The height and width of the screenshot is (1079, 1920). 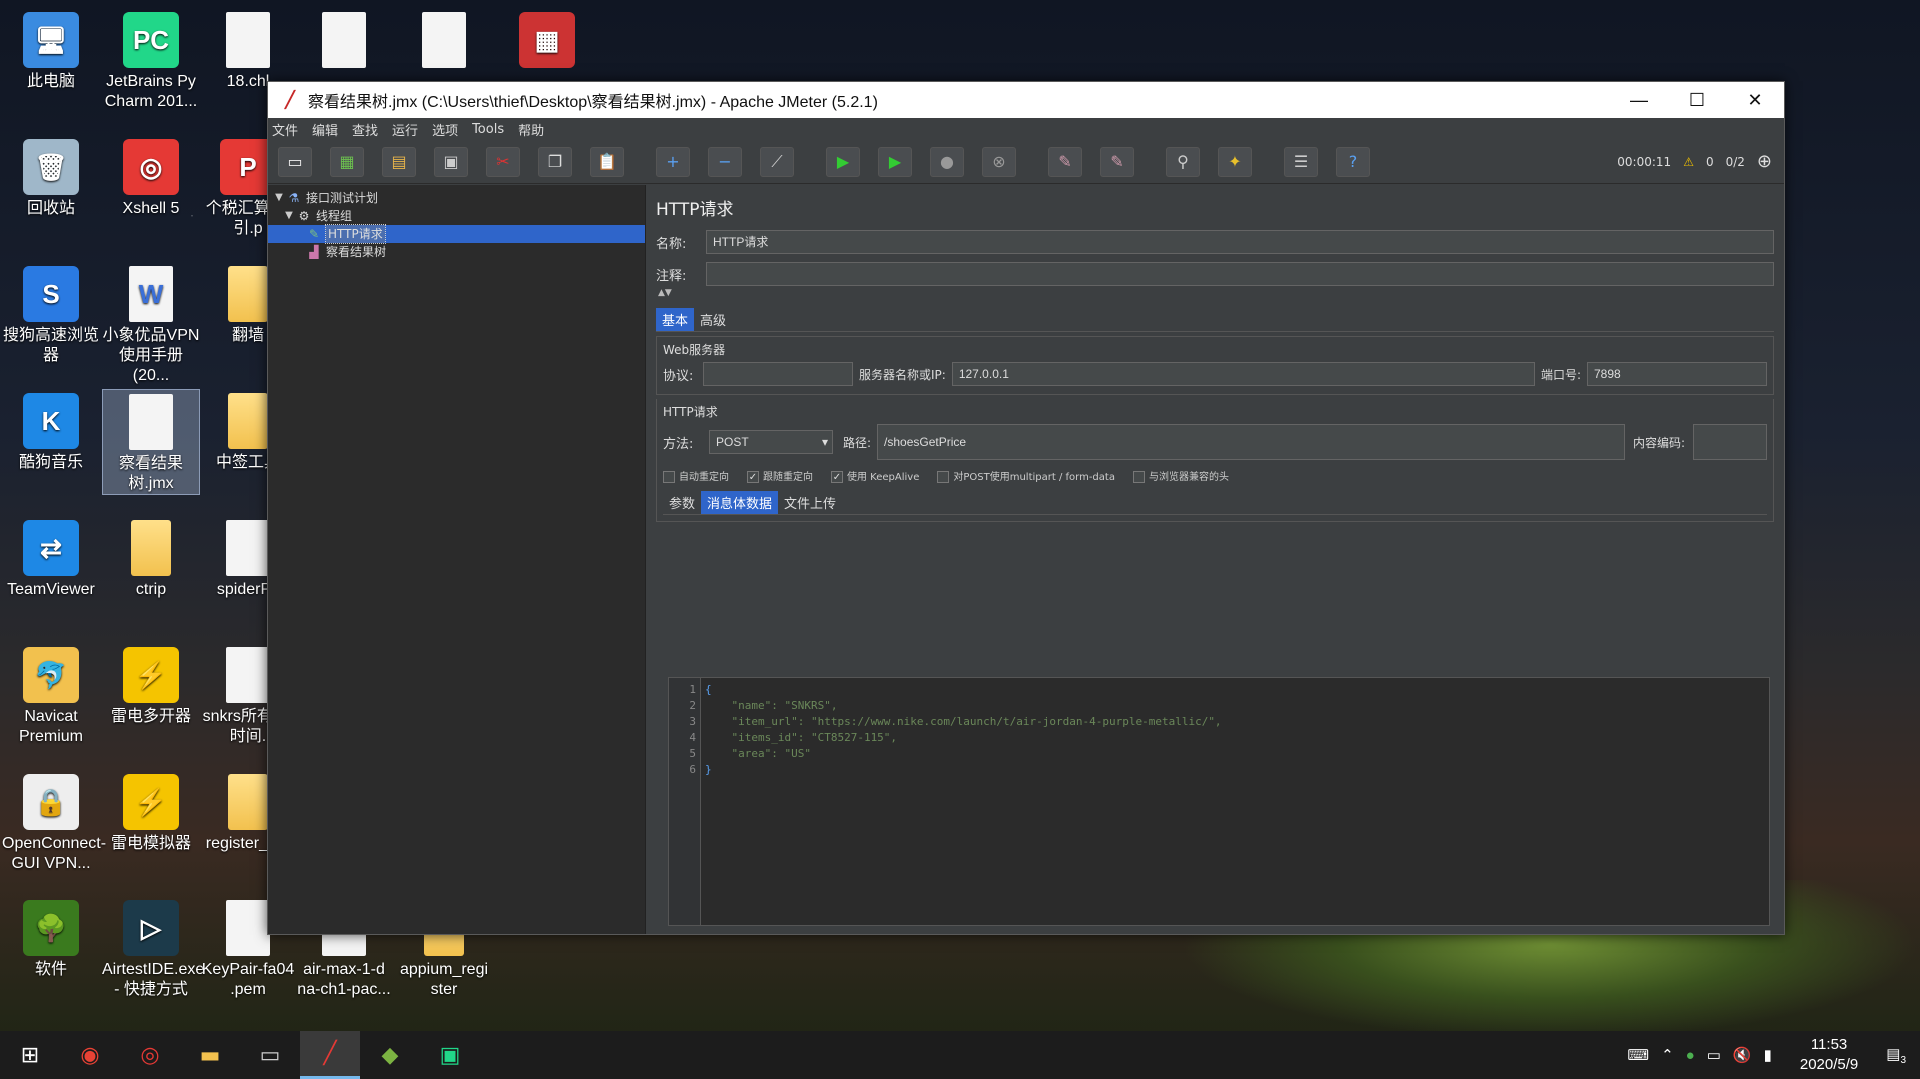 What do you see at coordinates (713, 319) in the screenshot?
I see `tab-advanced: 高级` at bounding box center [713, 319].